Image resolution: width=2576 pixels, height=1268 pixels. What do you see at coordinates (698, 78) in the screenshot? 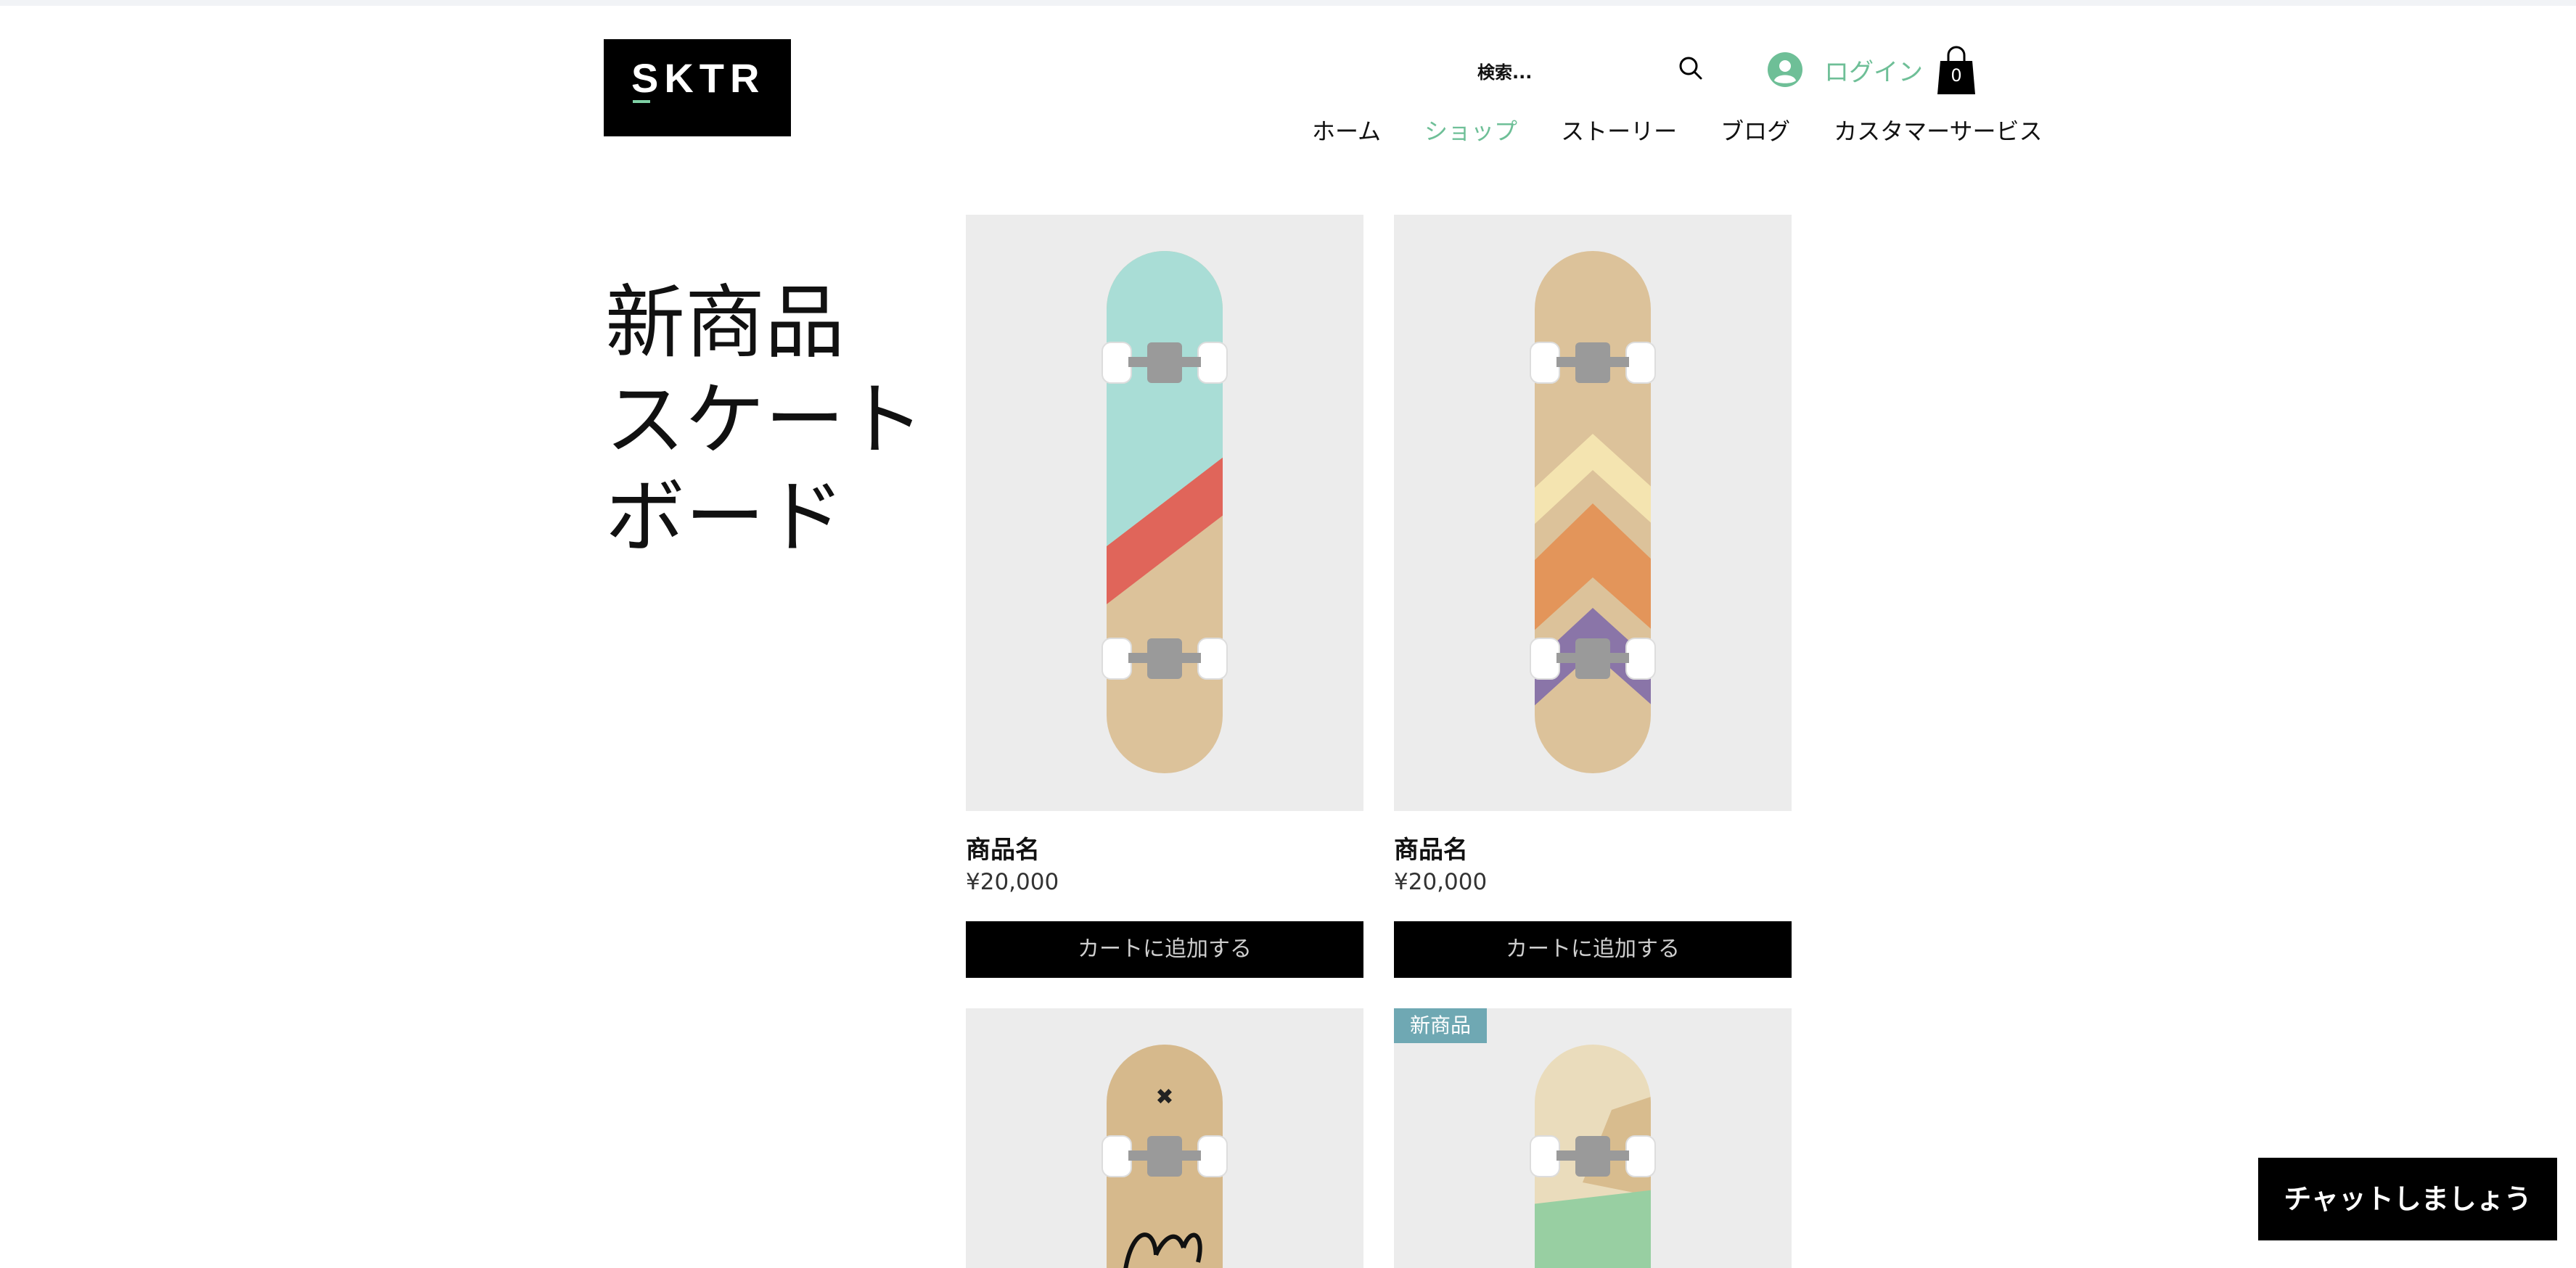
I see `logo-text: SKTR` at bounding box center [698, 78].